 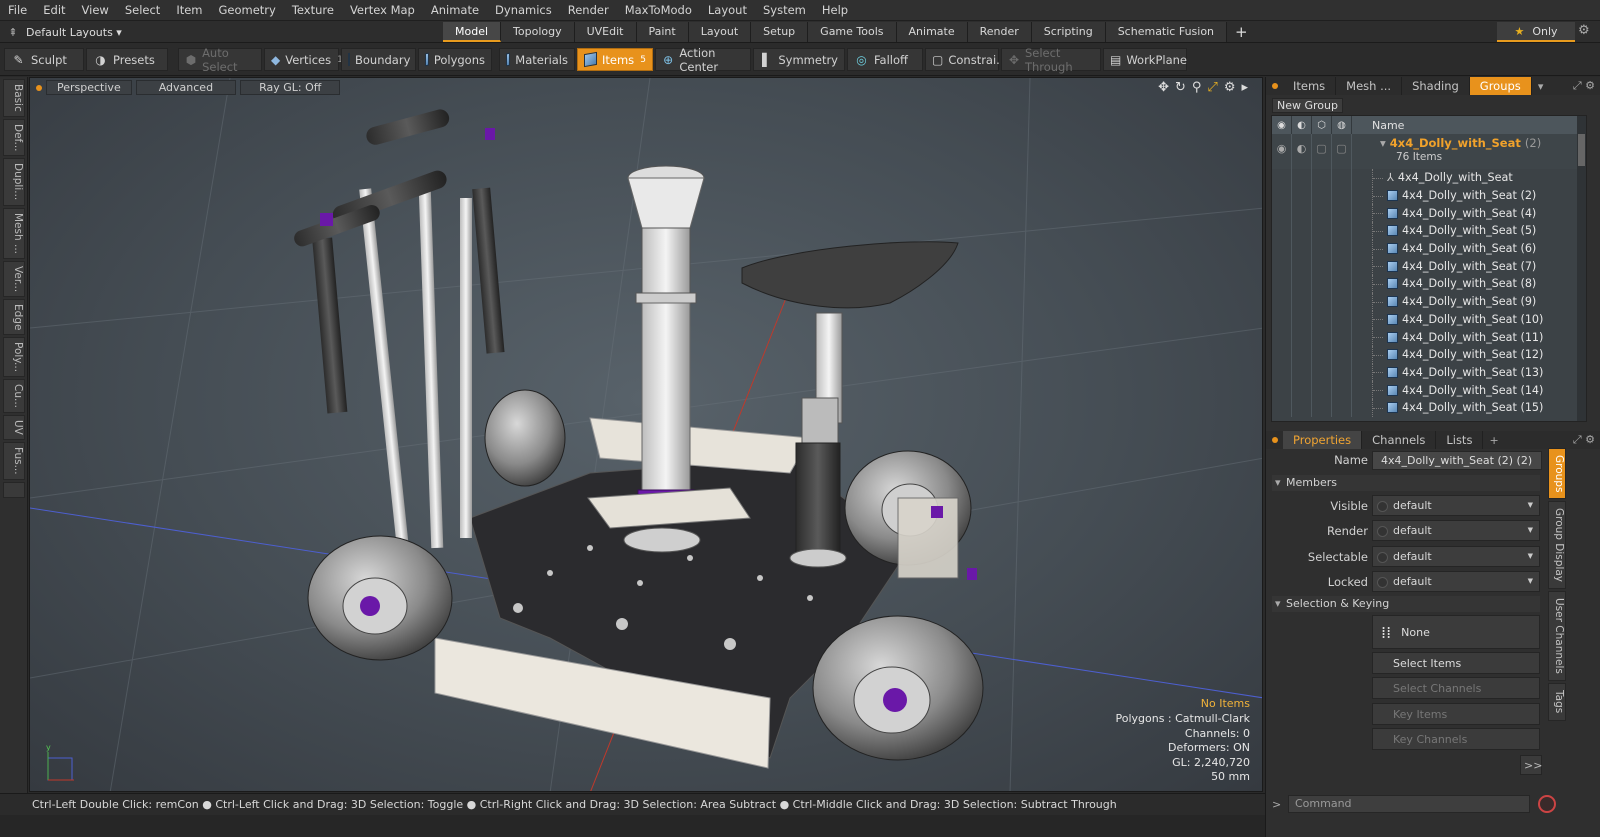 I want to click on list-item: 4x4_Dolly_with_Seat (4), so click(x=1429, y=213).